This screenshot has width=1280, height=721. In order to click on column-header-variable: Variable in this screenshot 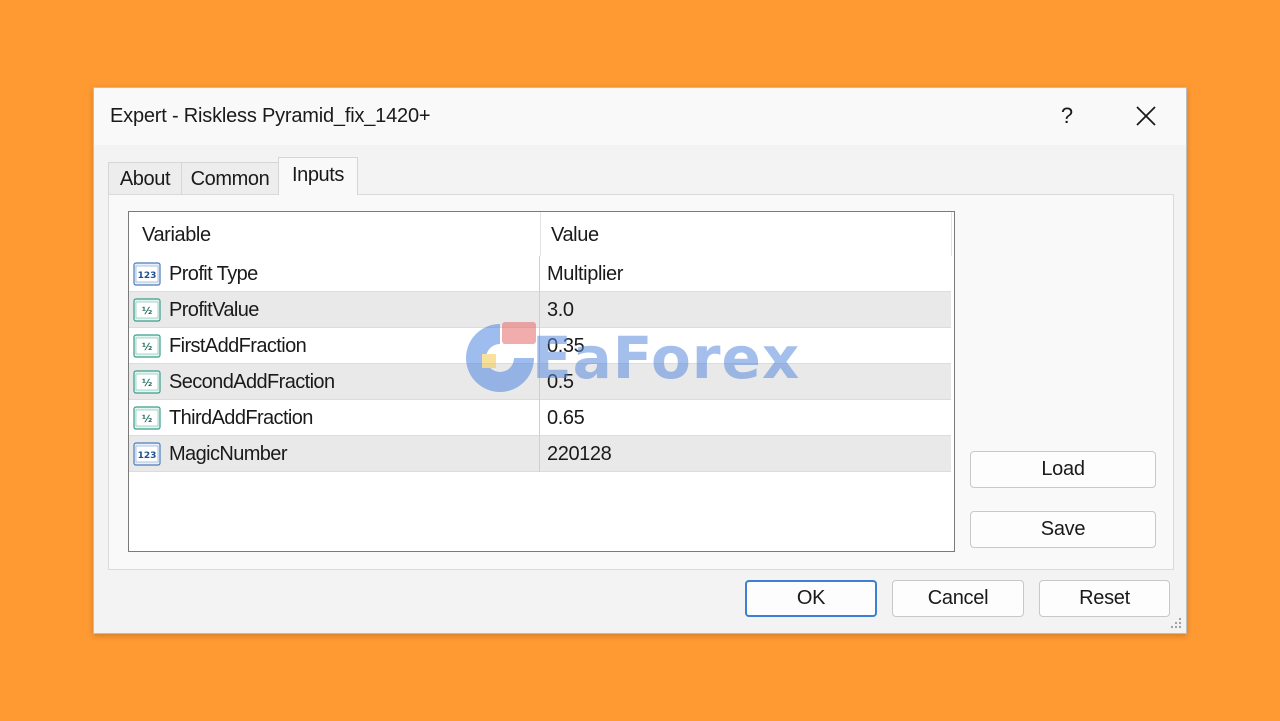, I will do `click(176, 234)`.